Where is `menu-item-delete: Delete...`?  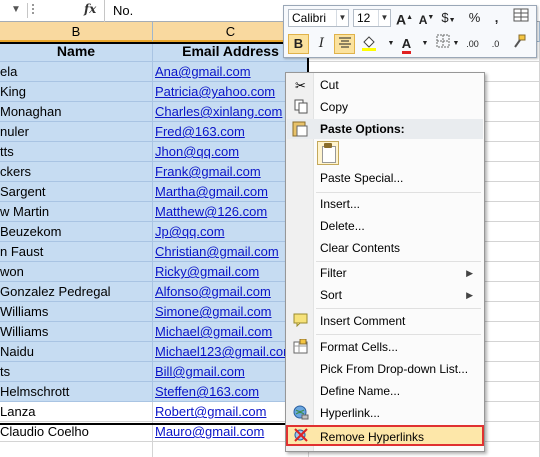
menu-item-delete: Delete... is located at coordinates (385, 226).